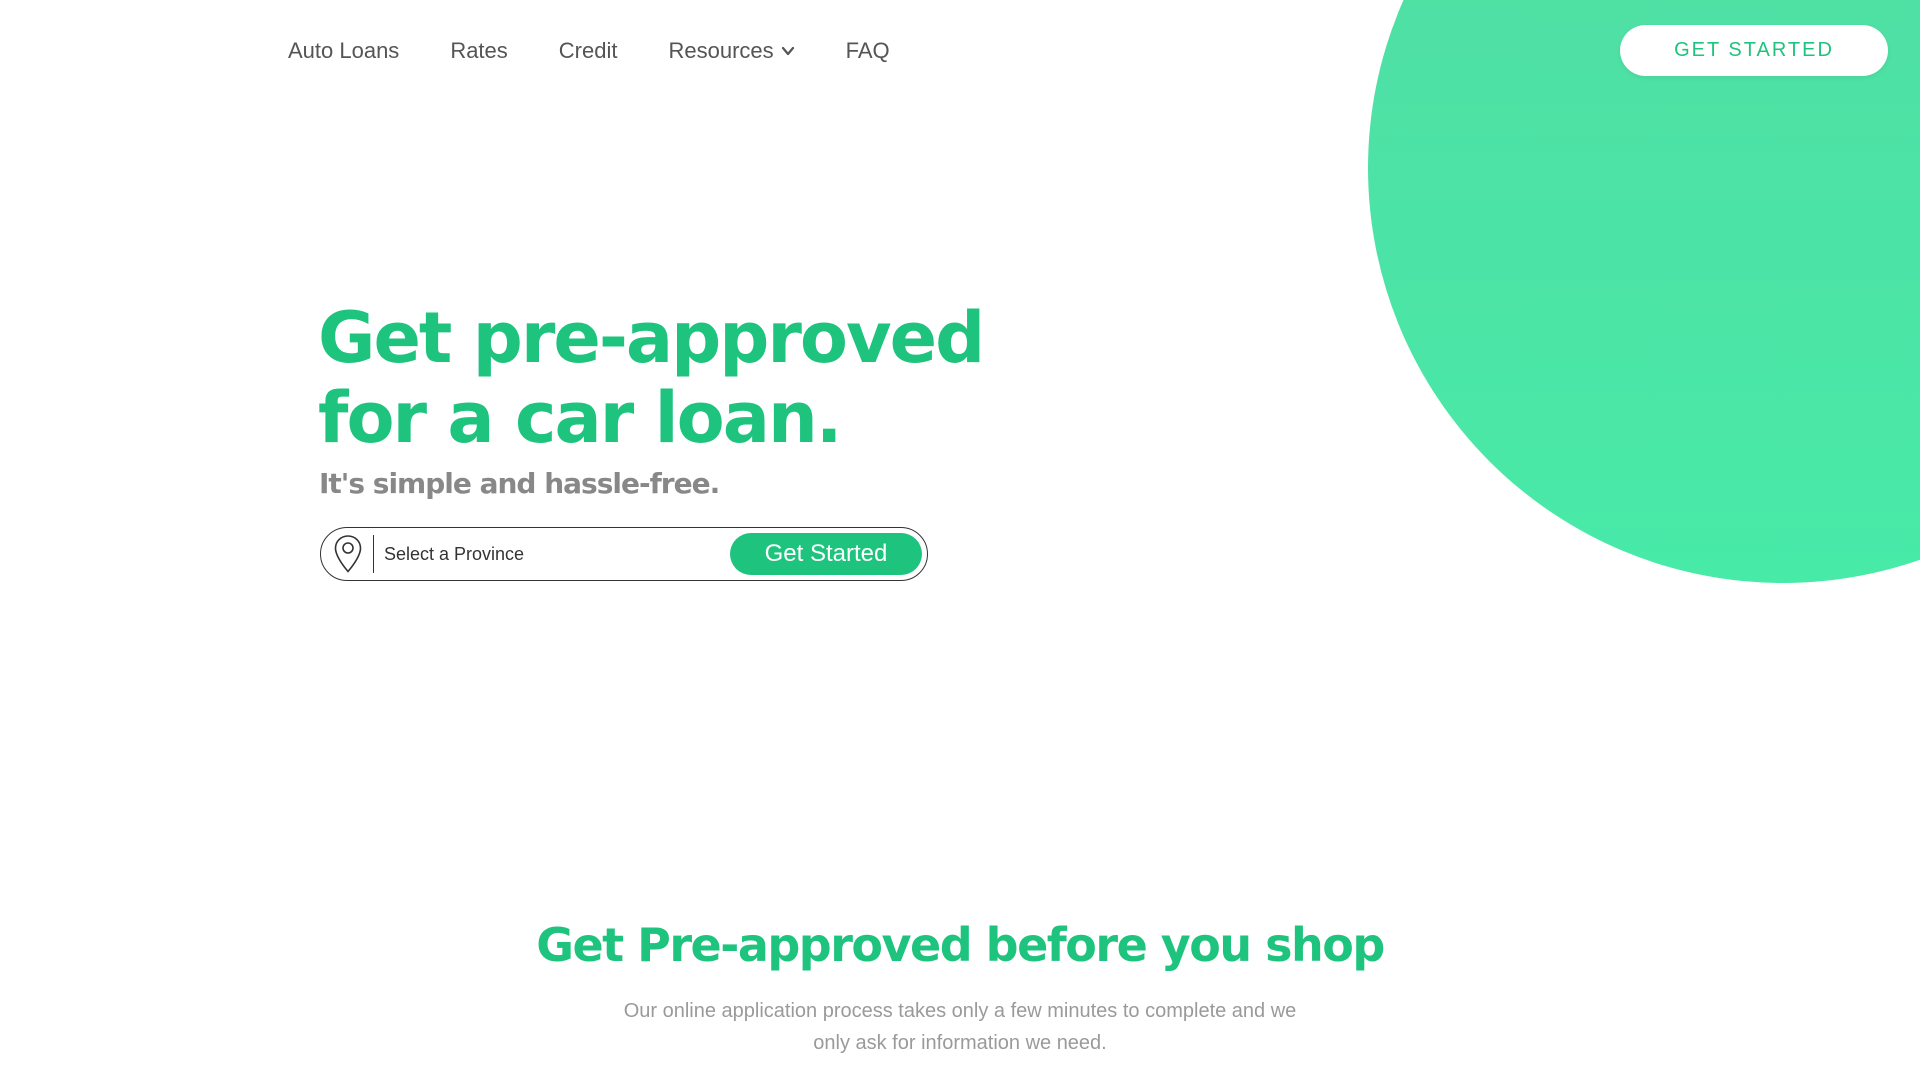 The width and height of the screenshot is (1920, 1080). What do you see at coordinates (826, 554) in the screenshot?
I see `get-started-form-button: Get Started` at bounding box center [826, 554].